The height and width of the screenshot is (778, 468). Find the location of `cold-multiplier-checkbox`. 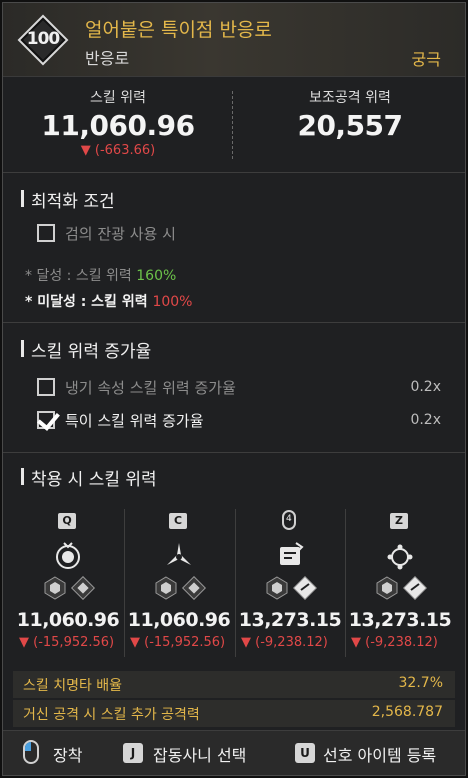

cold-multiplier-checkbox is located at coordinates (46, 387).